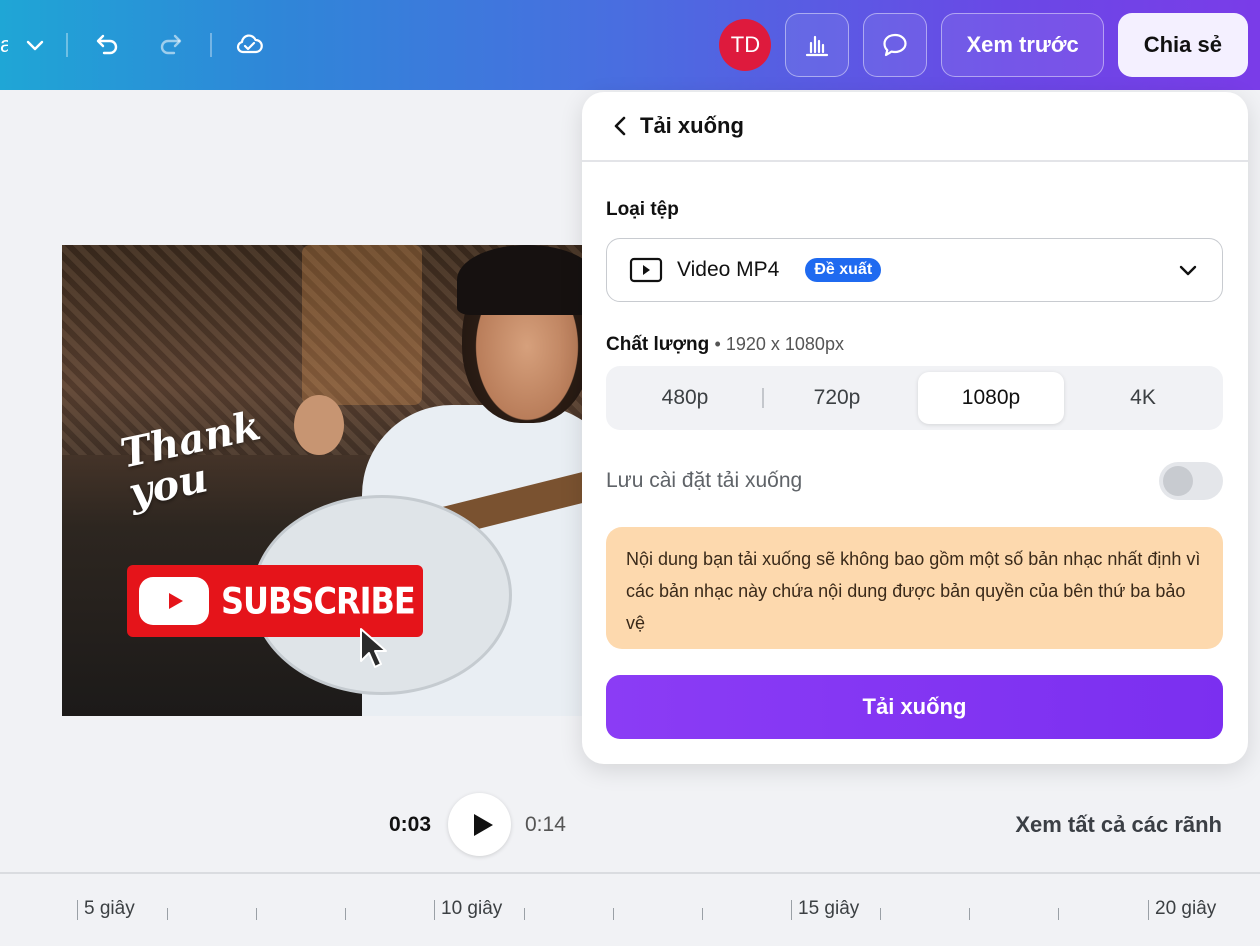 This screenshot has width=1260, height=946. Describe the element at coordinates (646, 270) in the screenshot. I see `video-file-icon` at that location.